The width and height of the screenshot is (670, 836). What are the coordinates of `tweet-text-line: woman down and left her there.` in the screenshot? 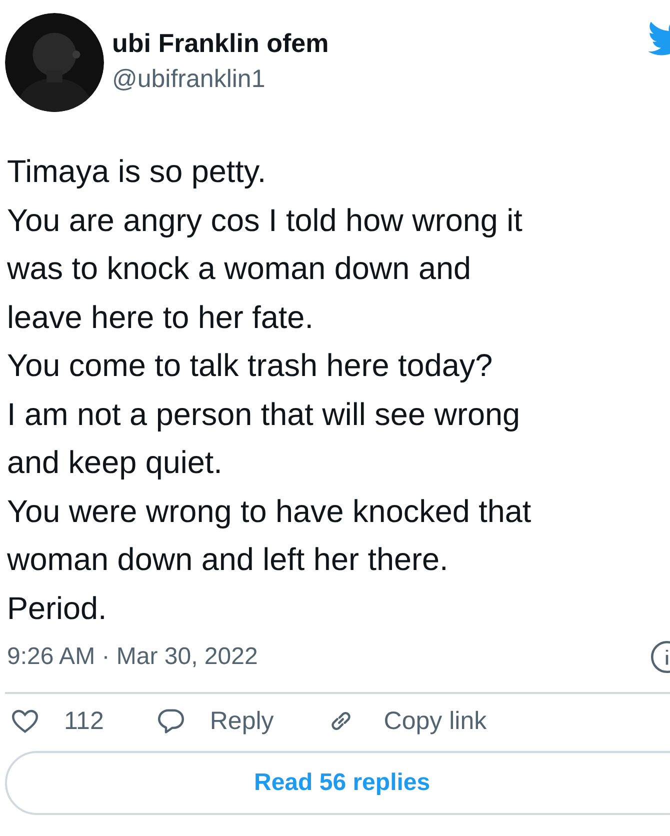 It's located at (227, 559).